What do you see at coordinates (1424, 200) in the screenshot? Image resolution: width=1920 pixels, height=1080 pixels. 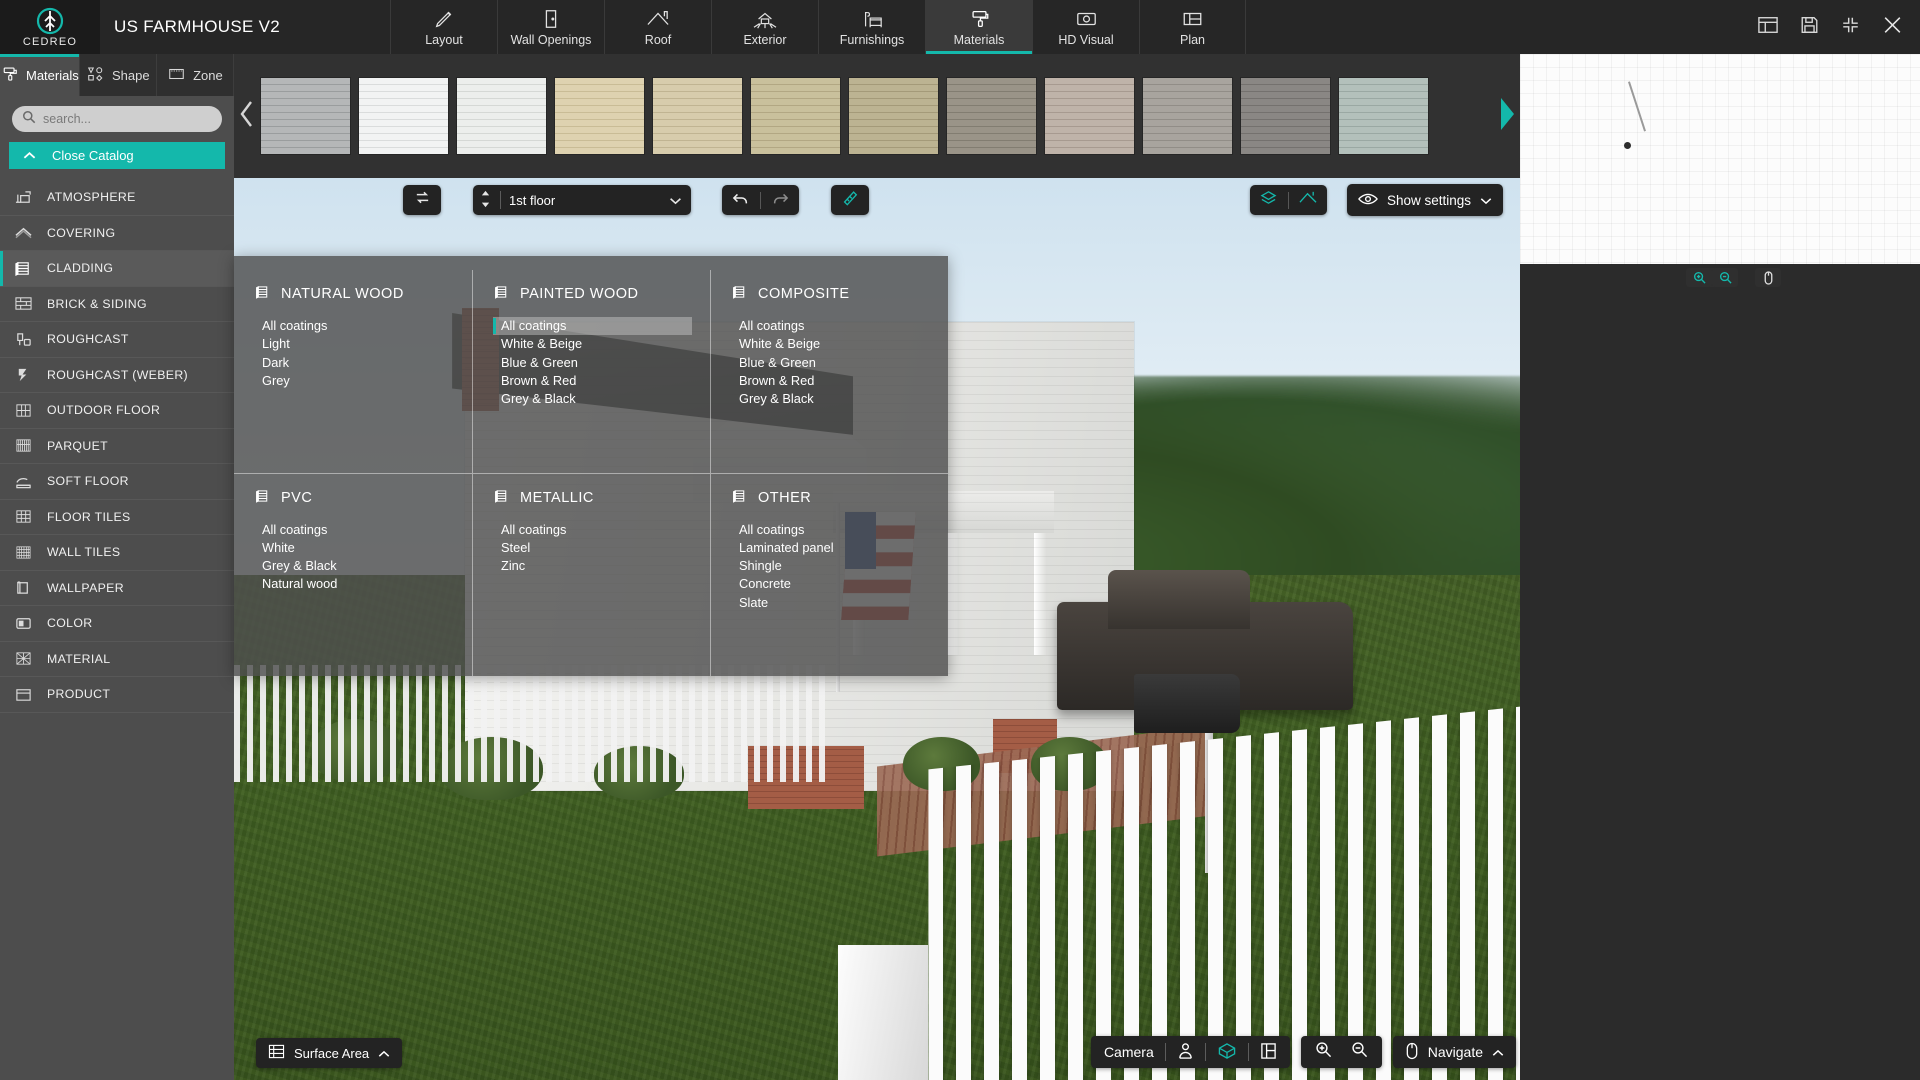 I see `show-settings-button: Show settings` at bounding box center [1424, 200].